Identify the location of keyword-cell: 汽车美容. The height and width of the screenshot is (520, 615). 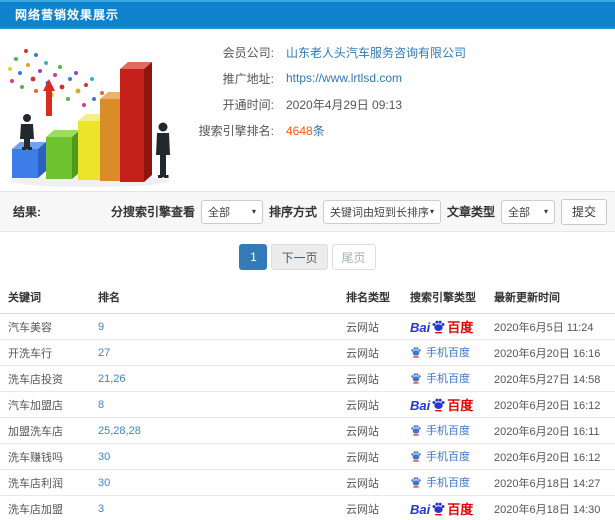
(45, 326).